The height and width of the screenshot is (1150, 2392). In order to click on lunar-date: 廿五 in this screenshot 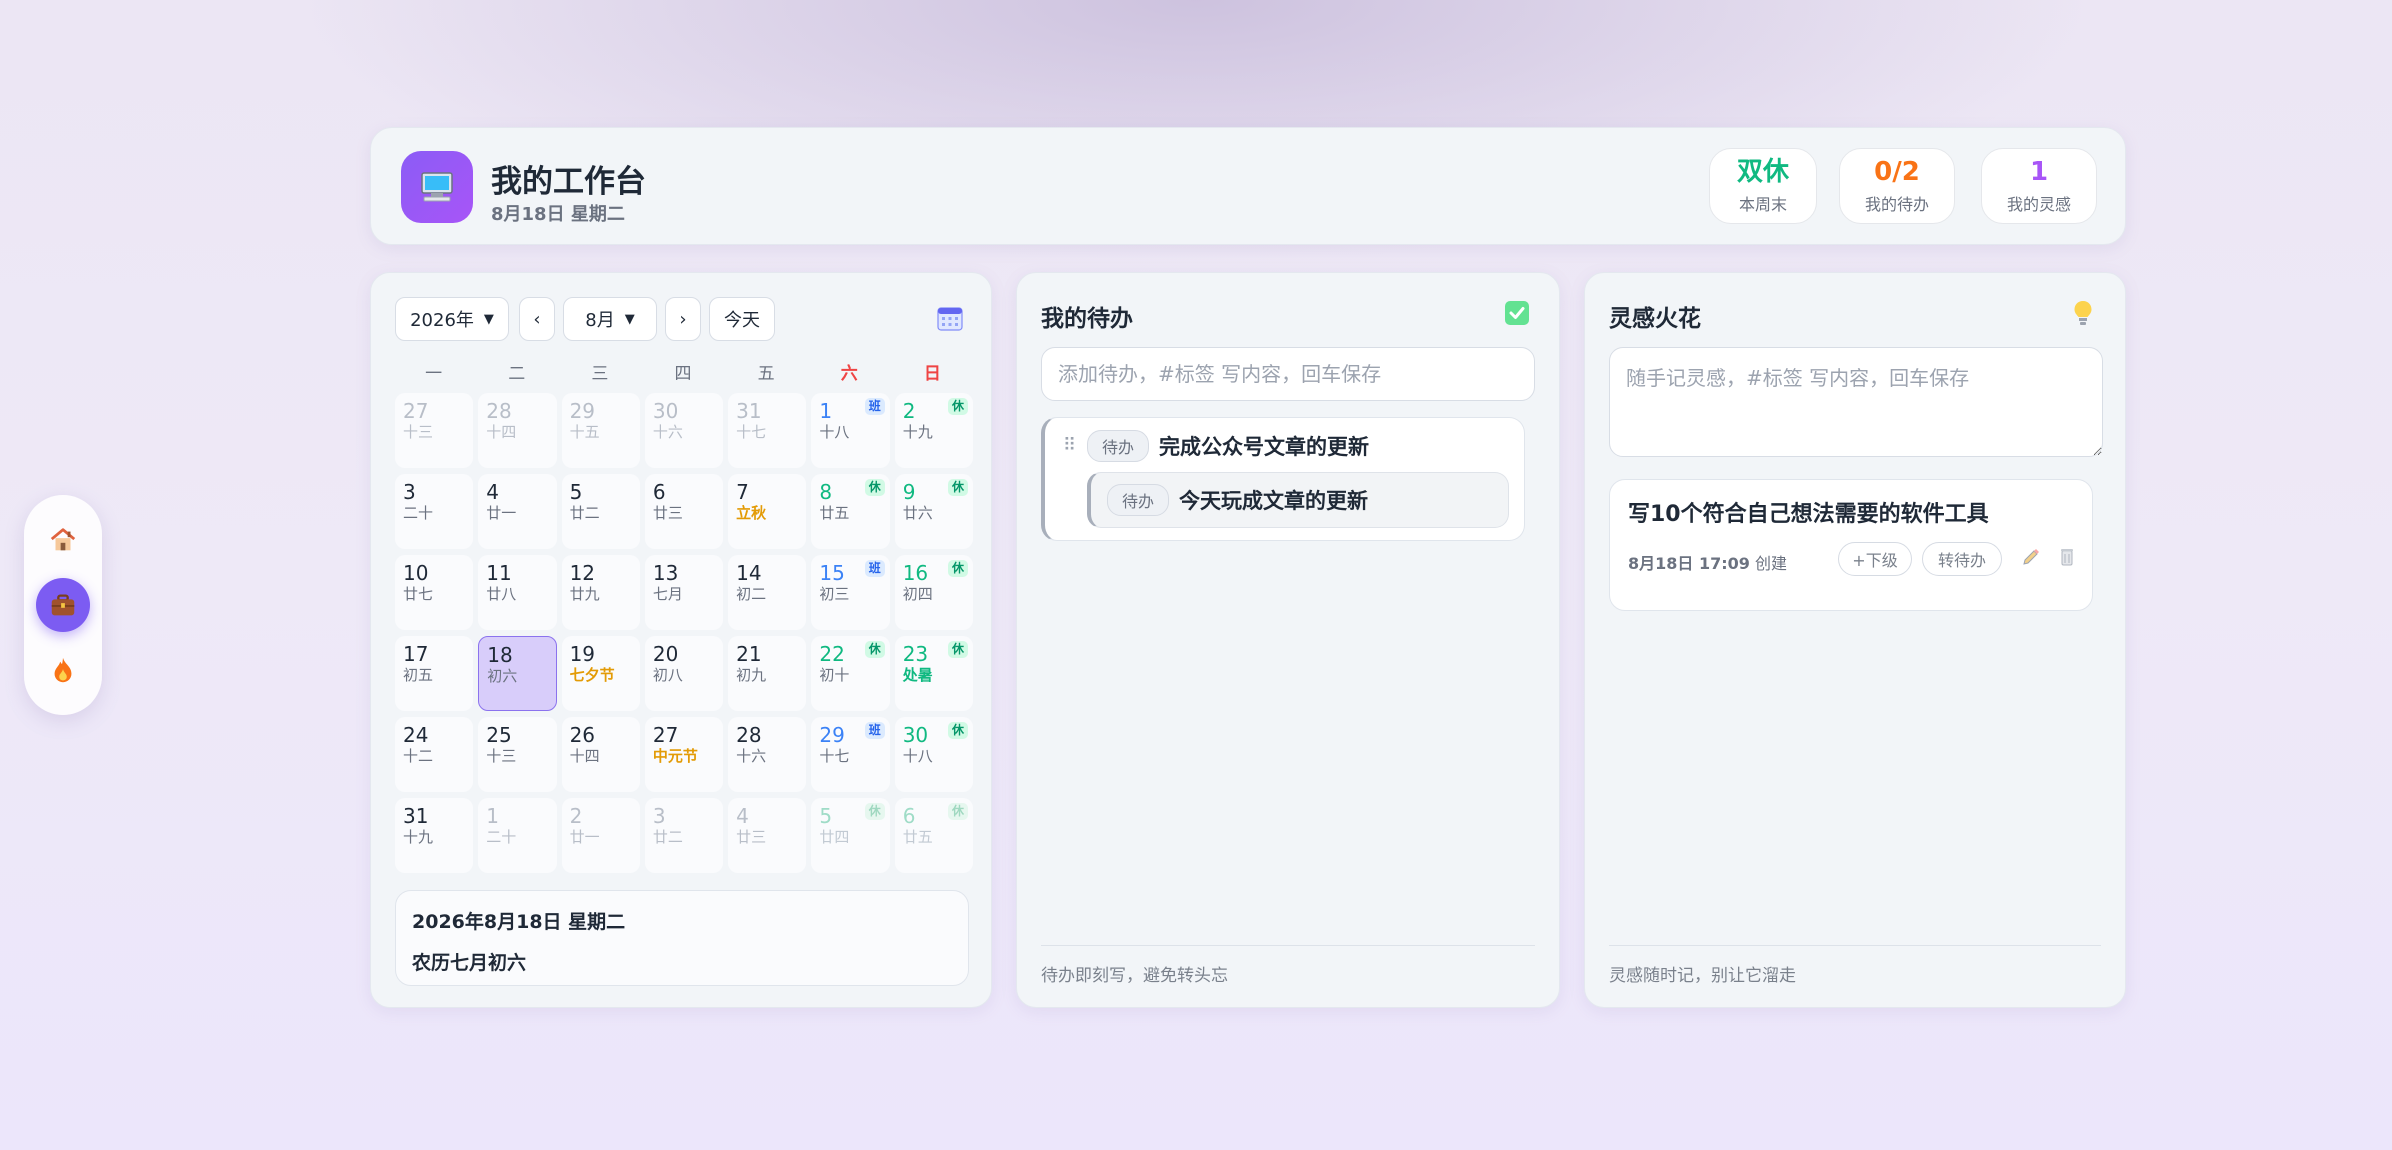, I will do `click(917, 837)`.